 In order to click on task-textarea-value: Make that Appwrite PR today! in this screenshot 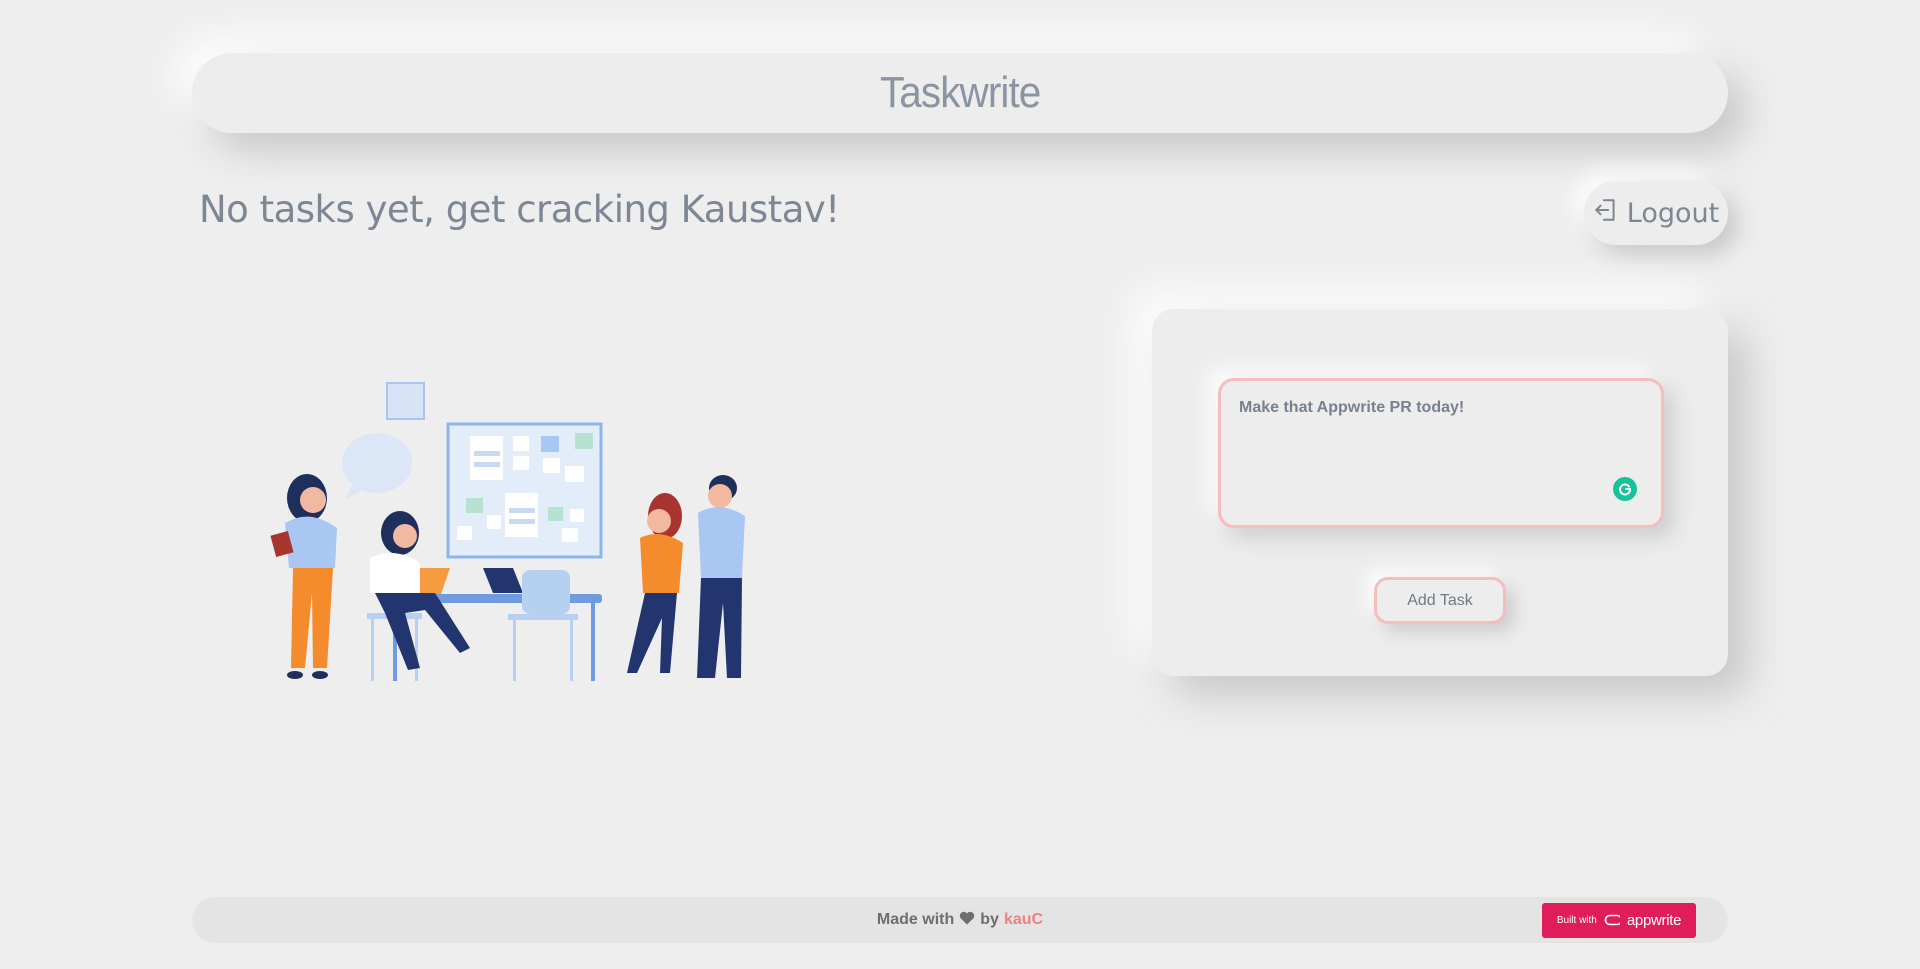, I will do `click(1352, 407)`.